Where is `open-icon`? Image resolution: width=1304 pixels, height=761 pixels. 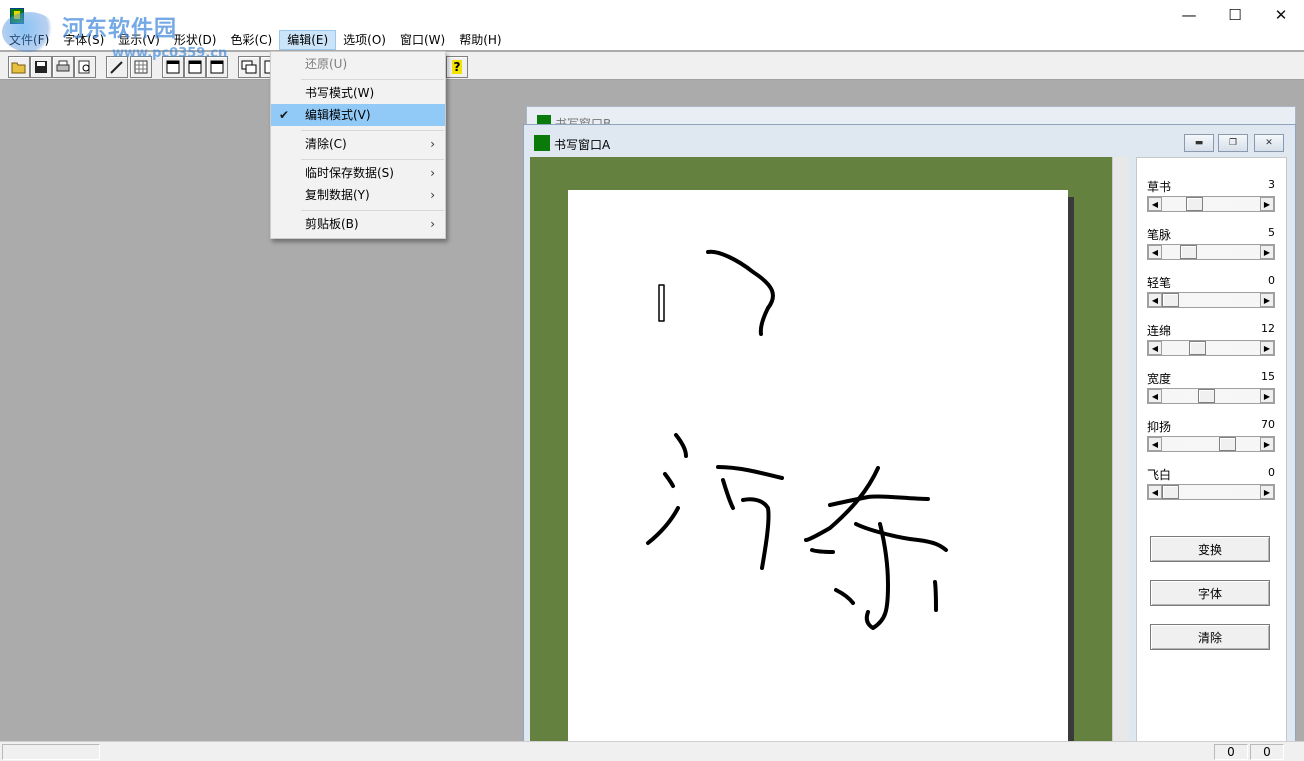
open-icon is located at coordinates (18, 68).